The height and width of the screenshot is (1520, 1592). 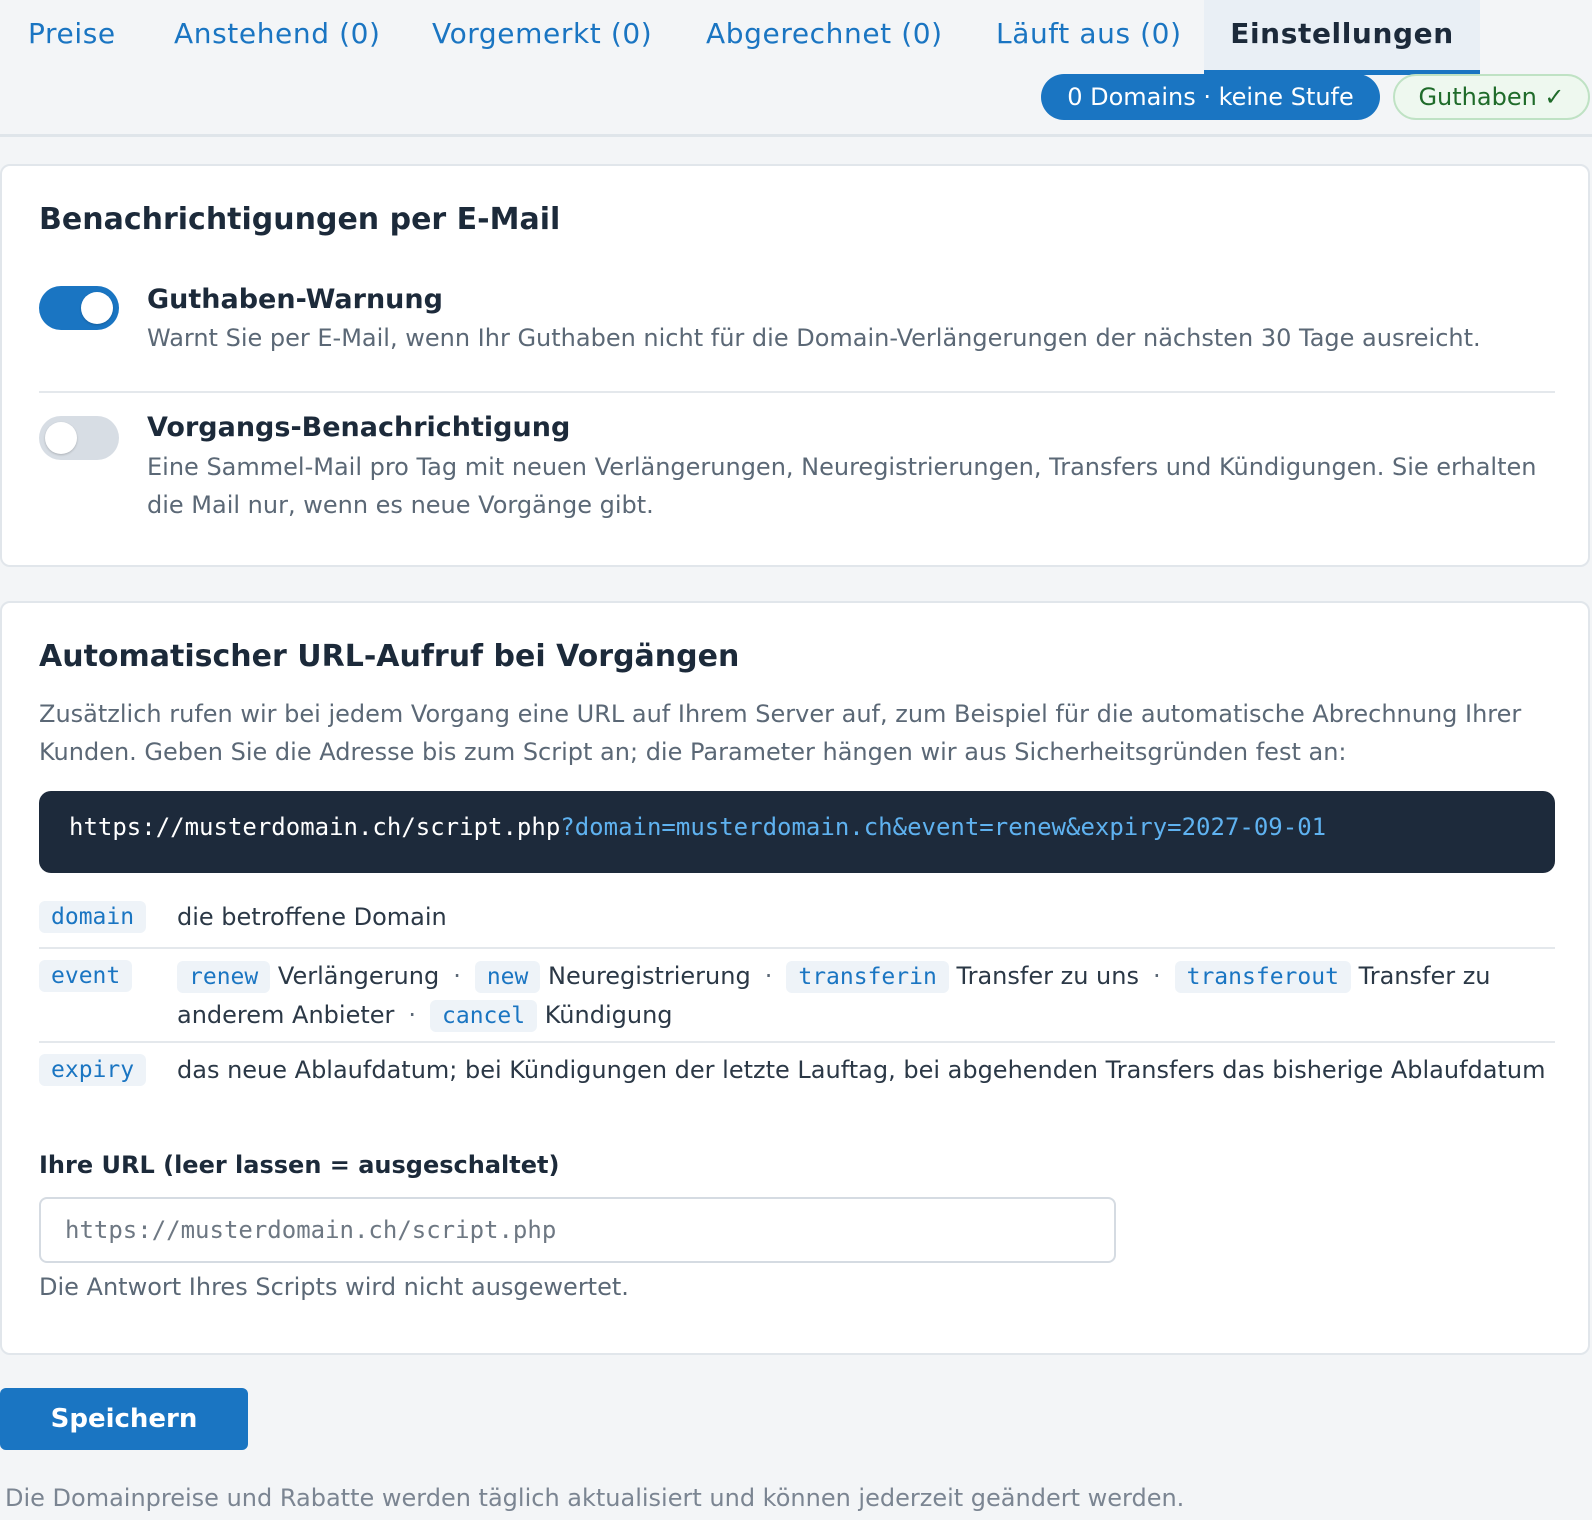 I want to click on tab-anstehend: Anstehend (0), so click(x=277, y=35).